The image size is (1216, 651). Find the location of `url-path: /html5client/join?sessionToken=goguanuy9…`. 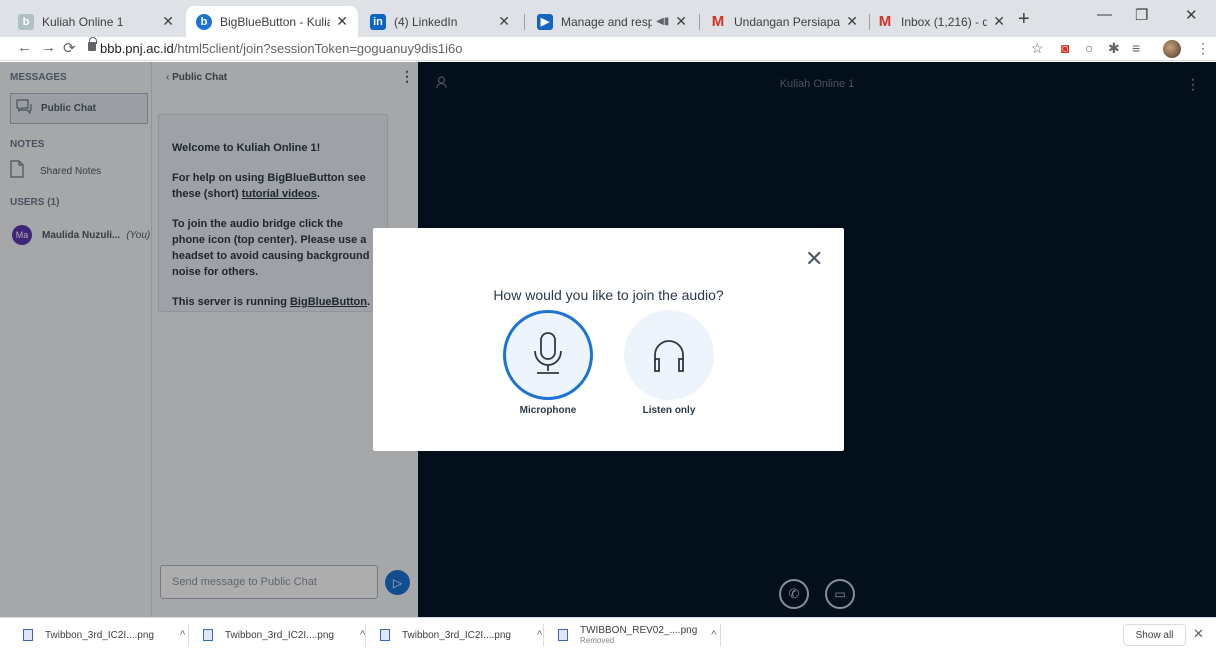

url-path: /html5client/join?sessionToken=goguanuy9… is located at coordinates (318, 48).